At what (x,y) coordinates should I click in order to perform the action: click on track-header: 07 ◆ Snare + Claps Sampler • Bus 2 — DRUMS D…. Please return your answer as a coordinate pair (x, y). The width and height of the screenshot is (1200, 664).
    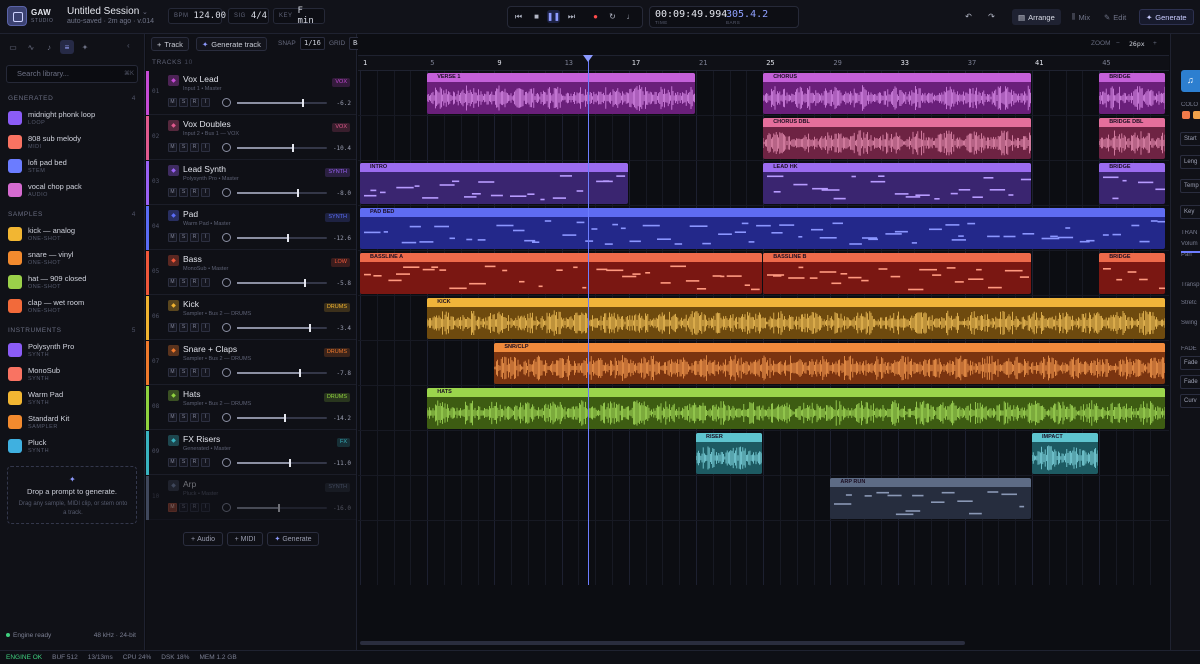
    Looking at the image, I should click on (251, 363).